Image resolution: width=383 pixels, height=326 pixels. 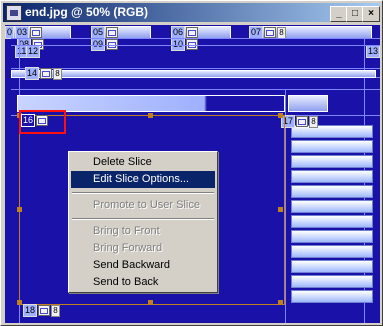 I want to click on slice-14-badge: 14 8, so click(x=44, y=73).